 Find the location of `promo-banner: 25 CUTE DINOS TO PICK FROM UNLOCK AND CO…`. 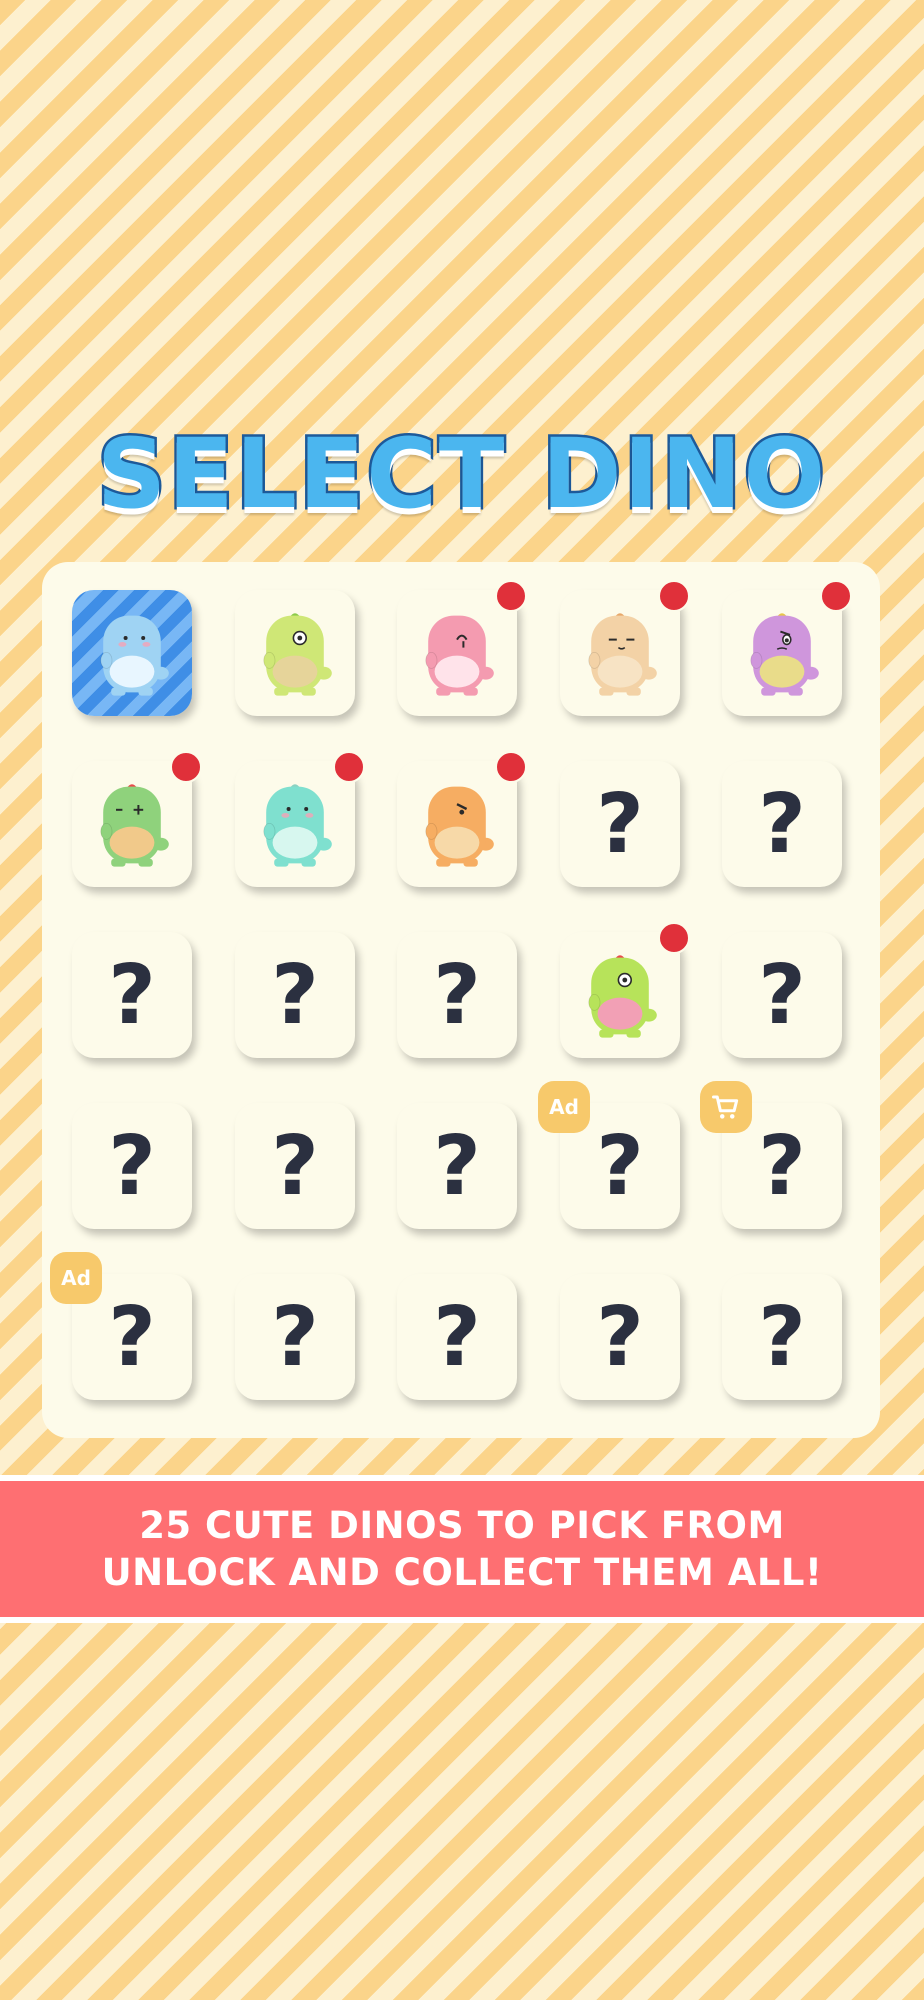

promo-banner: 25 CUTE DINOS TO PICK FROM UNLOCK AND CO… is located at coordinates (462, 1549).